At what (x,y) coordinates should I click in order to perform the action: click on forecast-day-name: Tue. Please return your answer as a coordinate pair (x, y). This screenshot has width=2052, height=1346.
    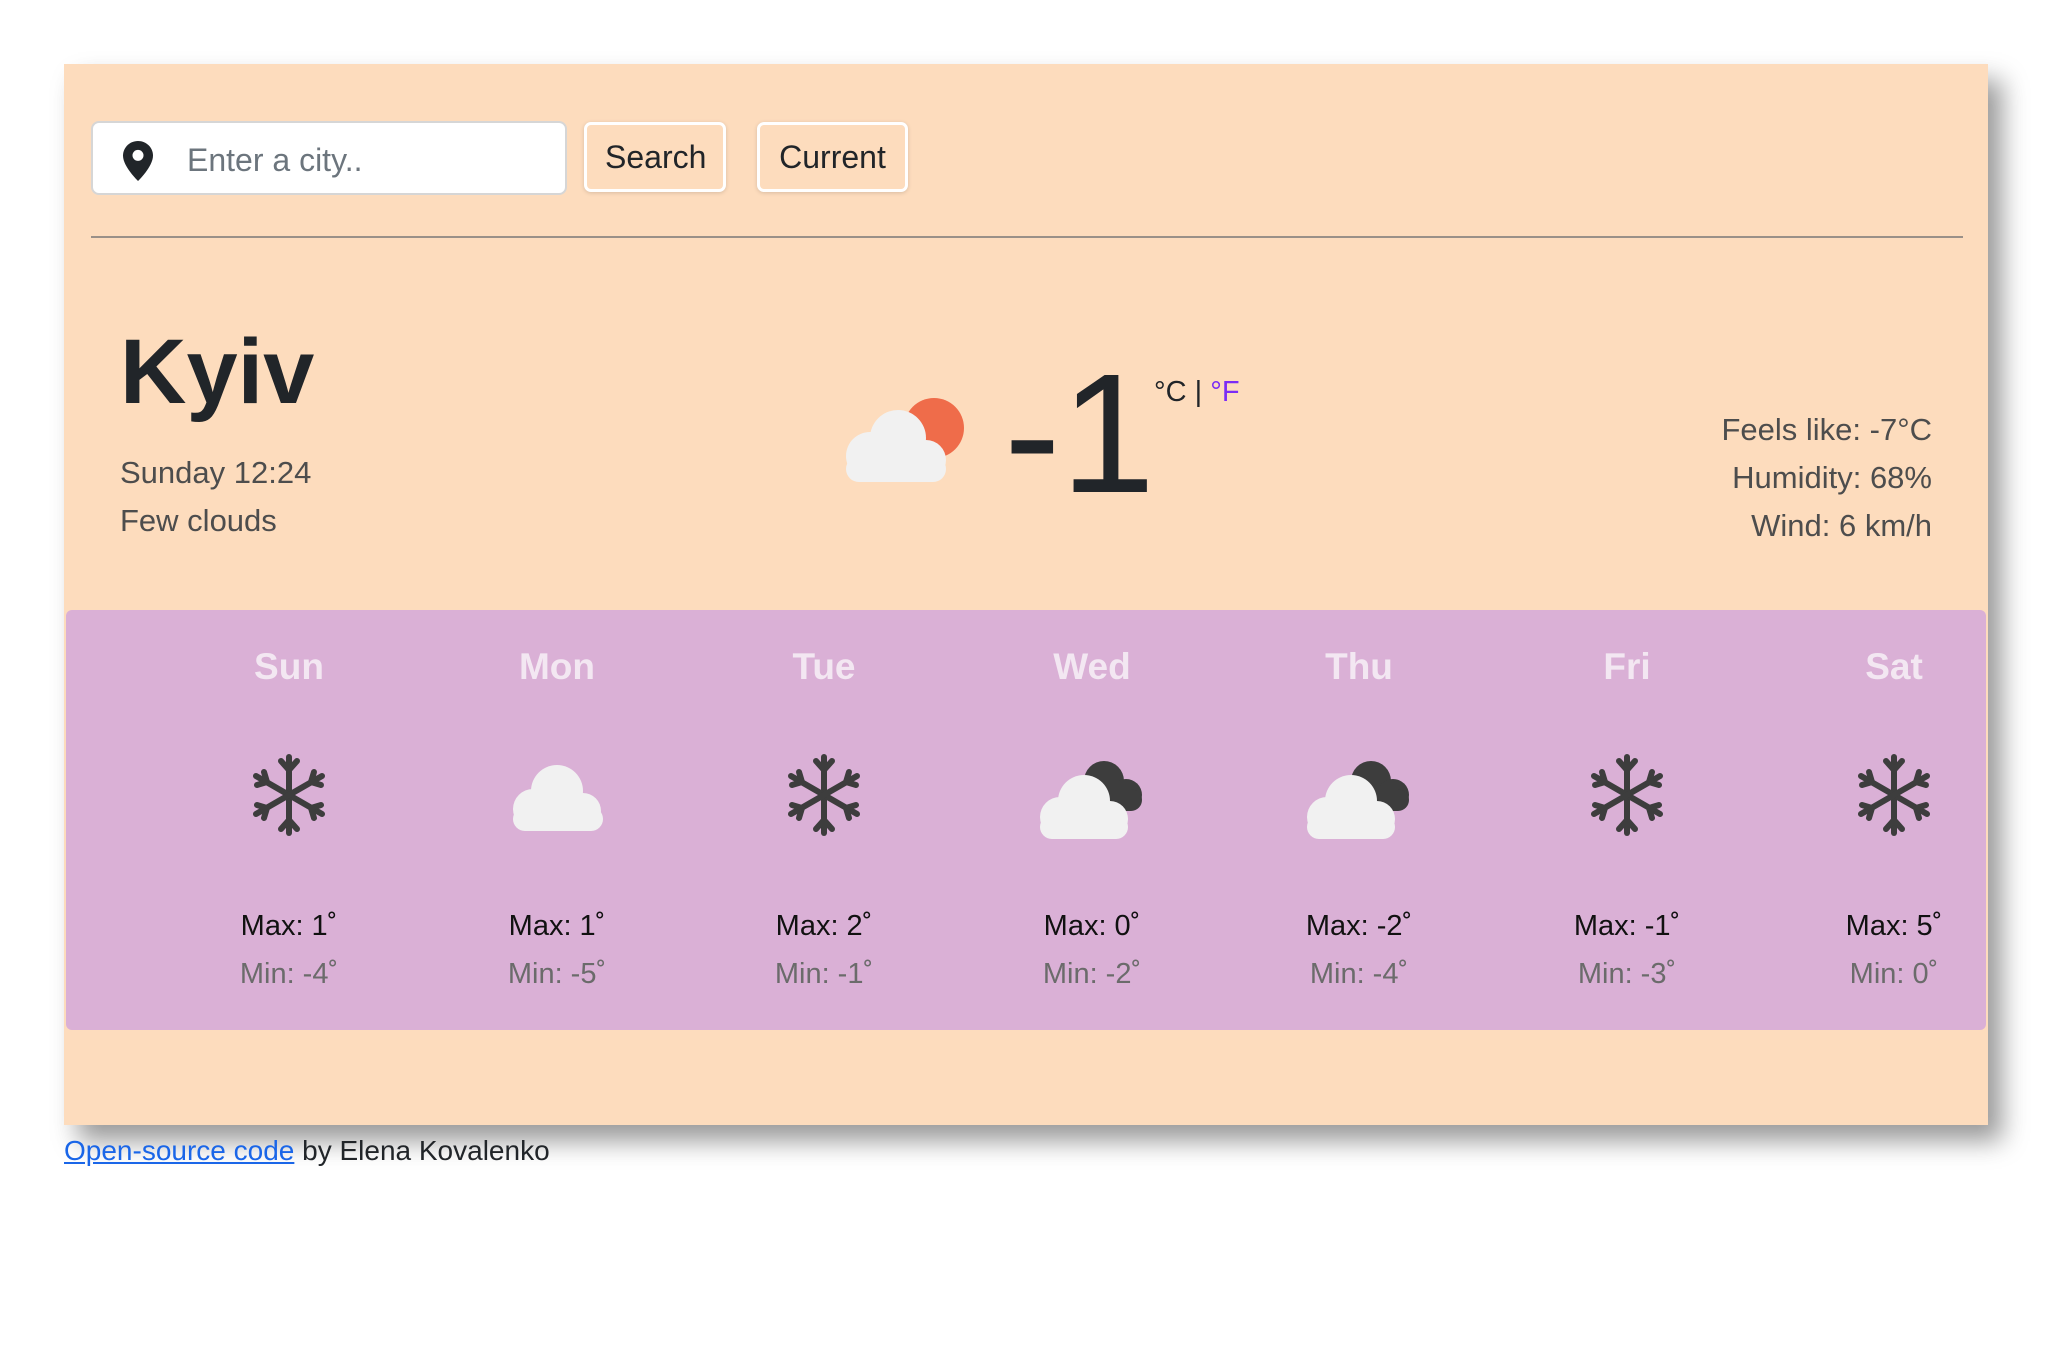
    Looking at the image, I should click on (824, 666).